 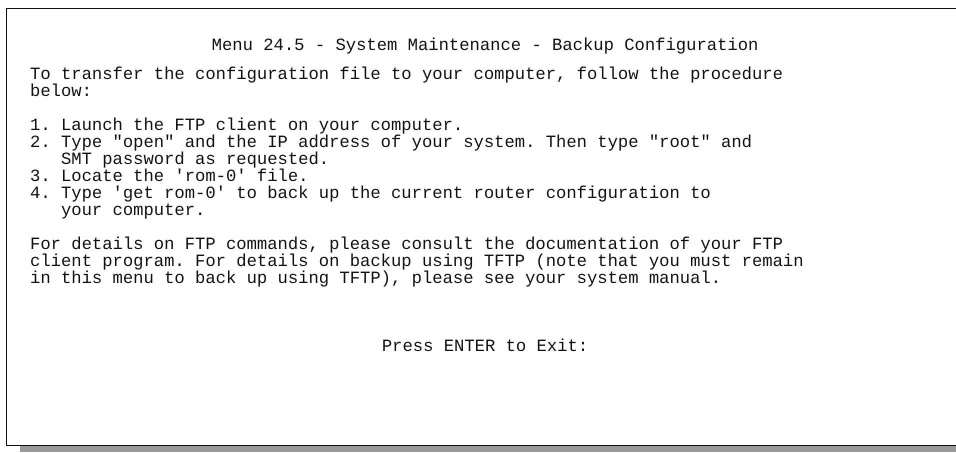 I want to click on intro-text: To transfer the configuration file to your computer, follow the procedure below:, so click(x=407, y=84).